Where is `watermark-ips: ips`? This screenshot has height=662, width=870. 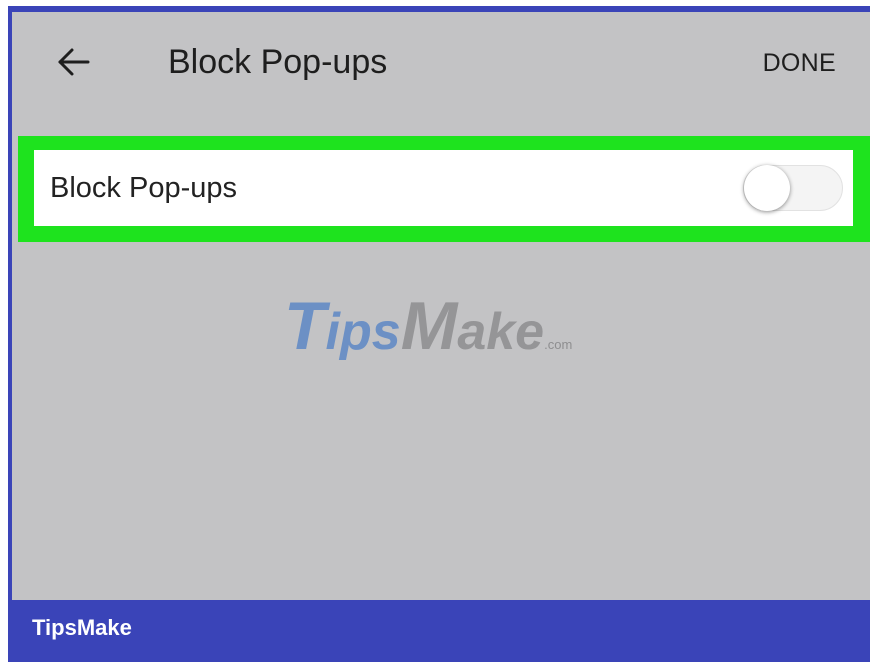
watermark-ips: ips is located at coordinates (363, 332).